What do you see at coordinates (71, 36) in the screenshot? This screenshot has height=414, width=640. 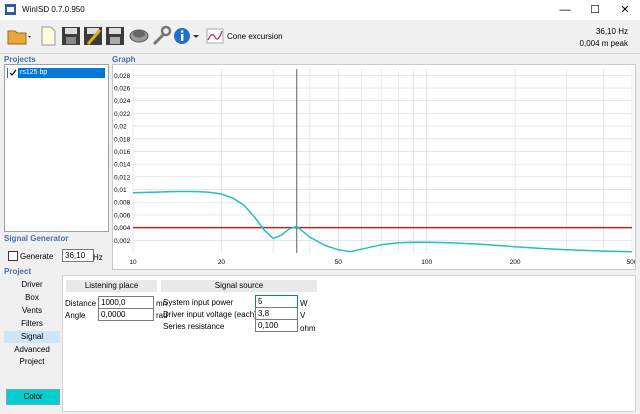 I see `save-icon` at bounding box center [71, 36].